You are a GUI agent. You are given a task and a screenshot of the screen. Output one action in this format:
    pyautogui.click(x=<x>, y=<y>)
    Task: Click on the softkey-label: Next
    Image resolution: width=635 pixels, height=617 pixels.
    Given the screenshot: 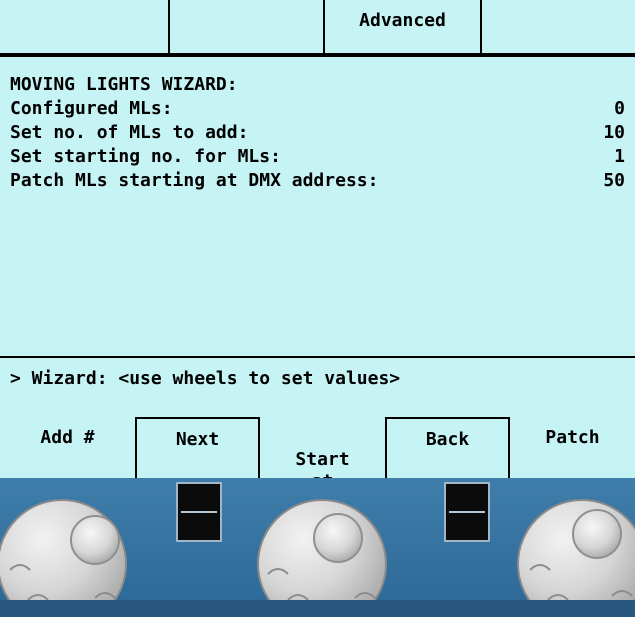 What is the action you would take?
    pyautogui.click(x=197, y=439)
    